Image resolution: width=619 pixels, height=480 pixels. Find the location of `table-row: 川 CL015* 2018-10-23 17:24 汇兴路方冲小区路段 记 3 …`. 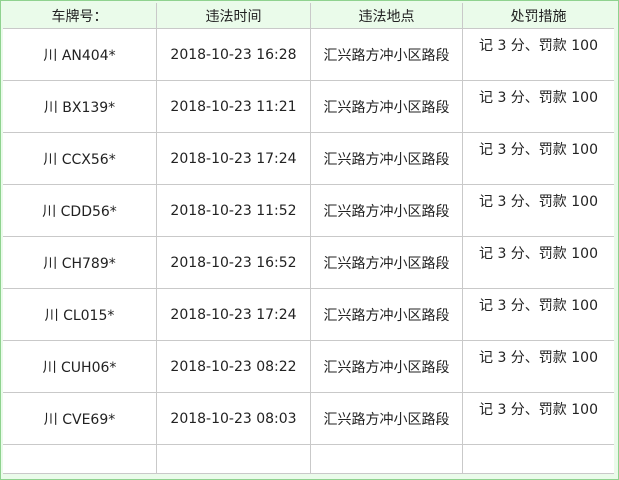

table-row: 川 CL015* 2018-10-23 17:24 汇兴路方冲小区路段 记 3 … is located at coordinates (308, 315).